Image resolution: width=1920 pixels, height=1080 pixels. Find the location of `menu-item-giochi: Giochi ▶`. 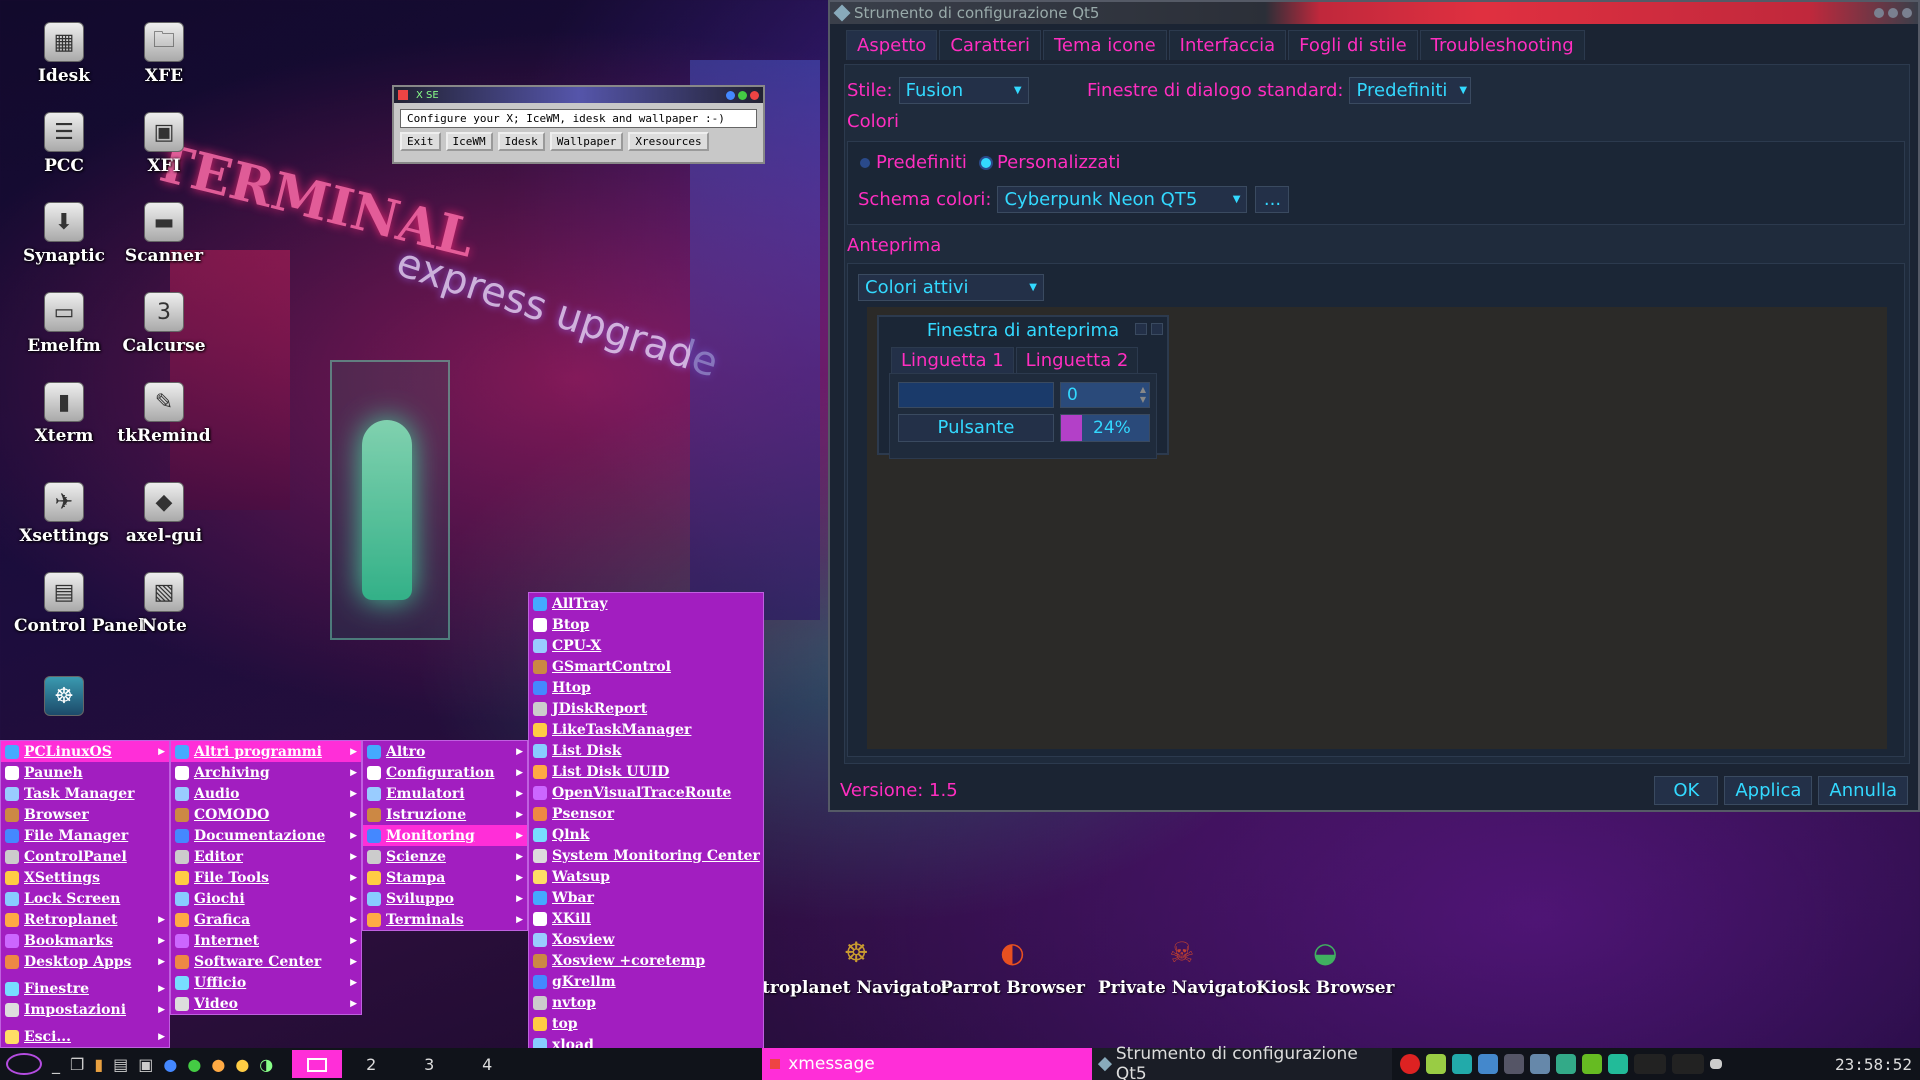

menu-item-giochi: Giochi ▶ is located at coordinates (266, 898).